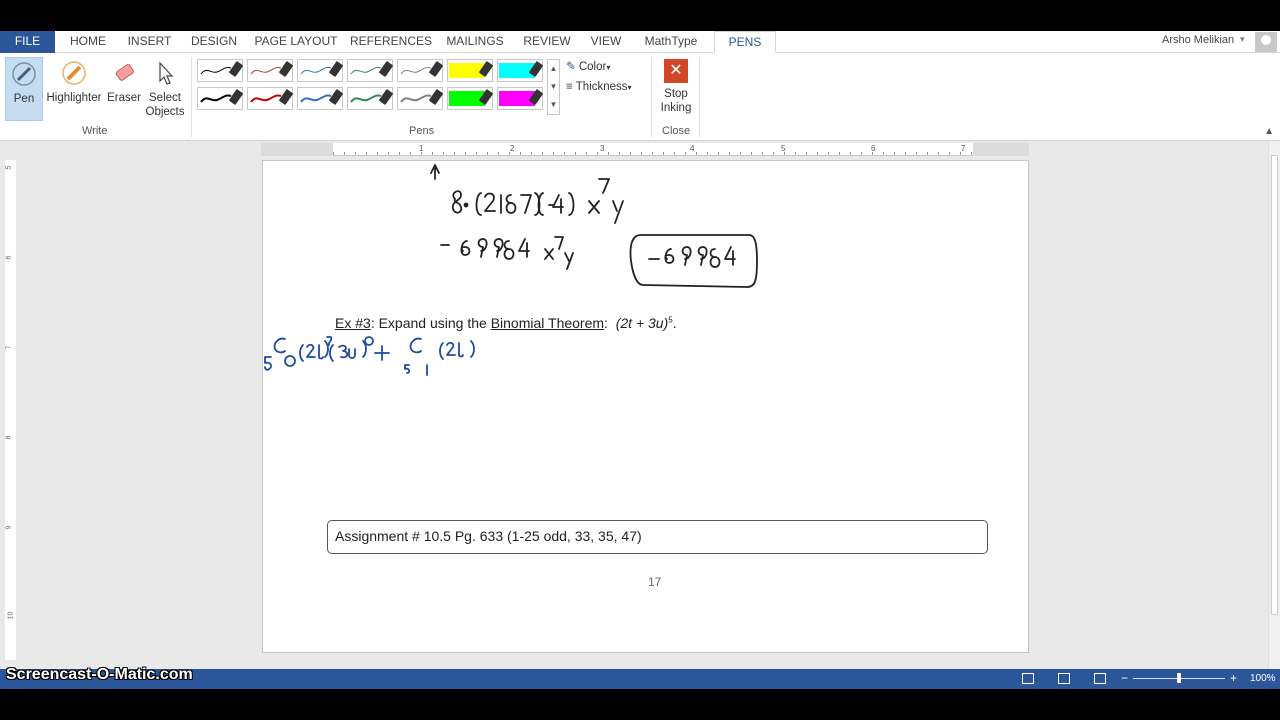 The image size is (1280, 720). Describe the element at coordinates (166, 73) in the screenshot. I see `cursor-arrow-icon` at that location.